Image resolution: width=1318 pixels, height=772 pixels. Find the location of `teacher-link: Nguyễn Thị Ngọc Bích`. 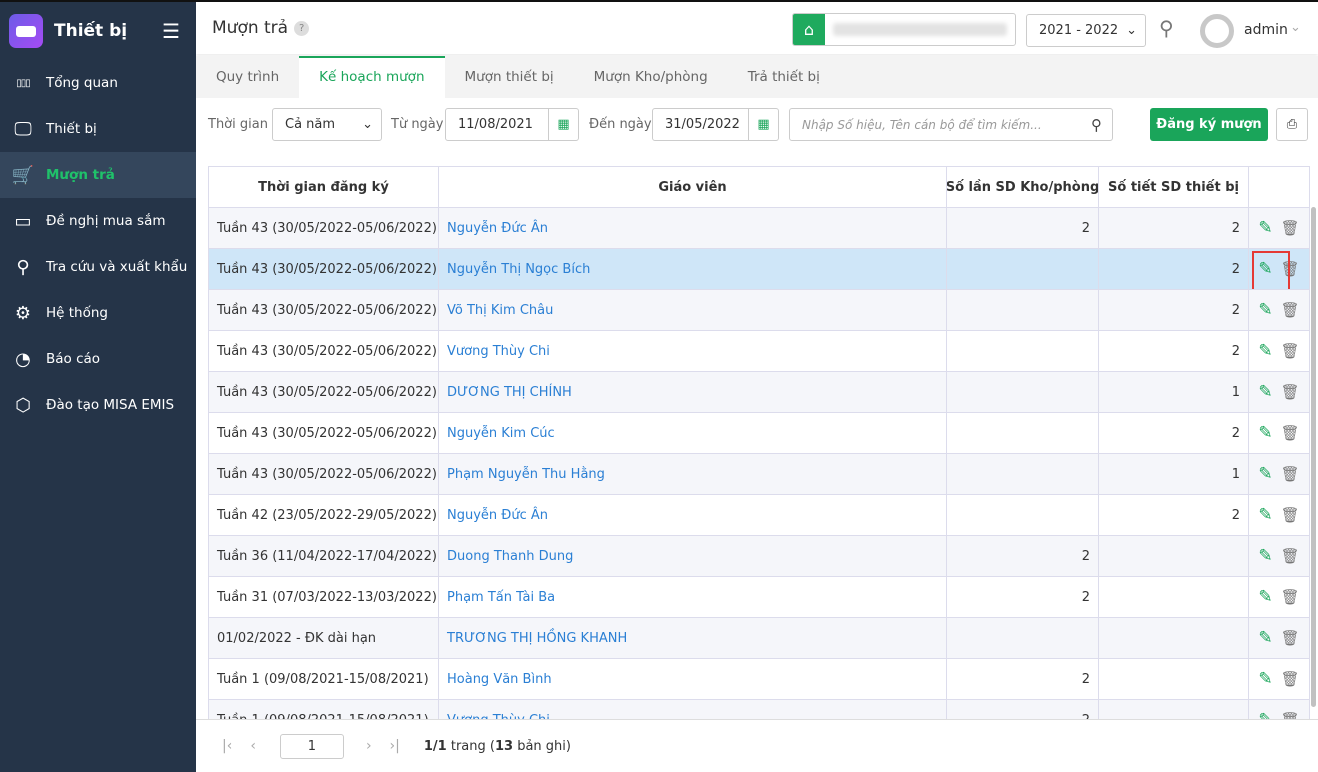

teacher-link: Nguyễn Thị Ngọc Bích is located at coordinates (693, 269).